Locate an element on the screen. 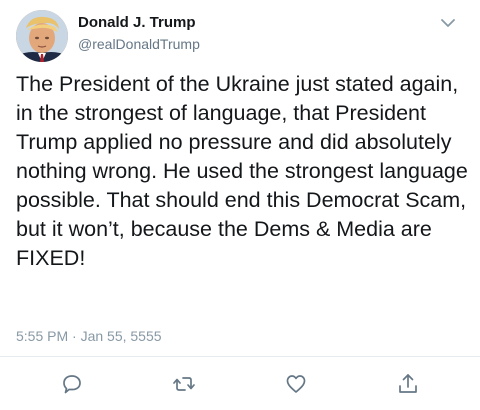 The height and width of the screenshot is (410, 480). reply-button is located at coordinates (72, 384).